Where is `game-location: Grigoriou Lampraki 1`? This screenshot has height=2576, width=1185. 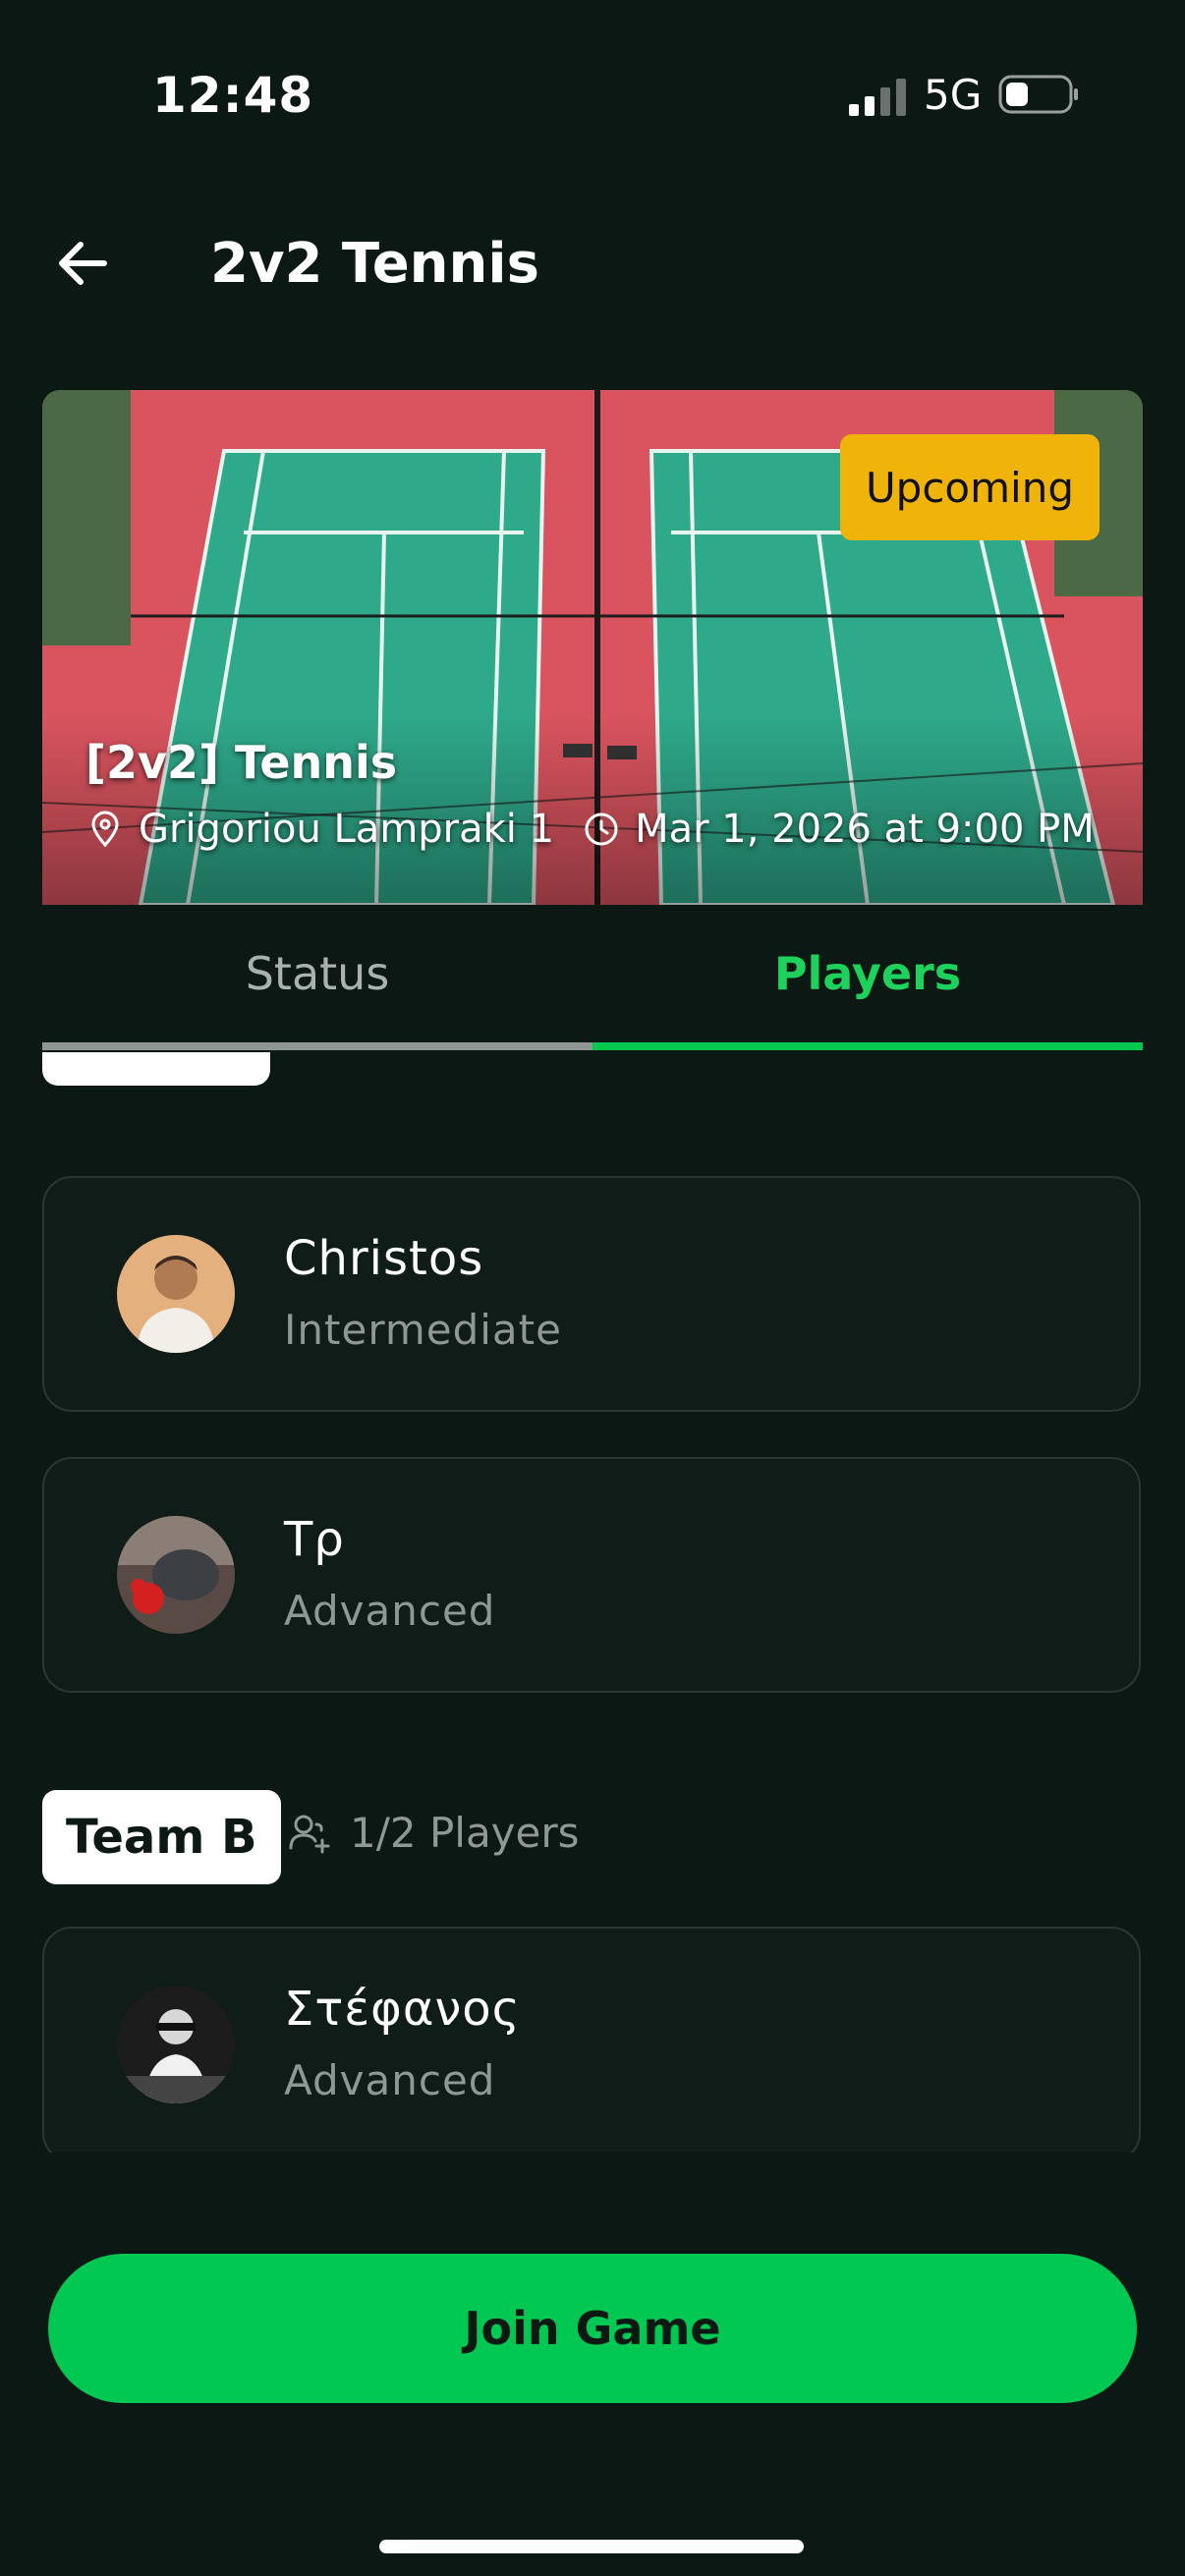
game-location: Grigoriou Lampraki 1 is located at coordinates (347, 829).